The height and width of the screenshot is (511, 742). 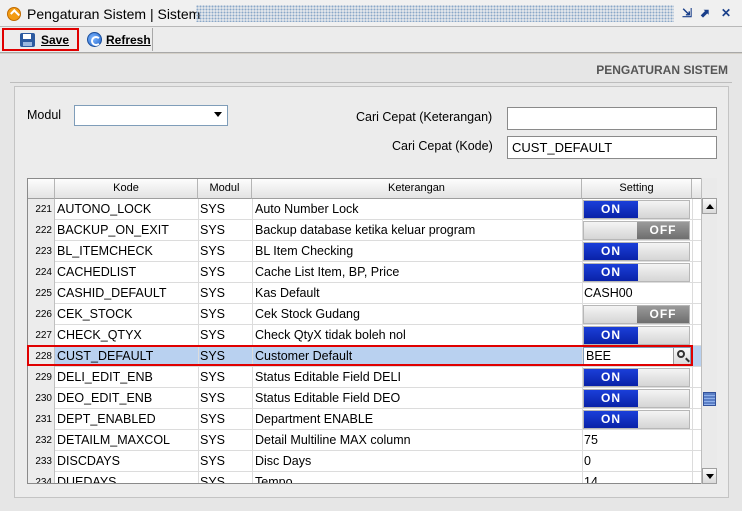 I want to click on scroll-down-button, so click(x=709, y=476).